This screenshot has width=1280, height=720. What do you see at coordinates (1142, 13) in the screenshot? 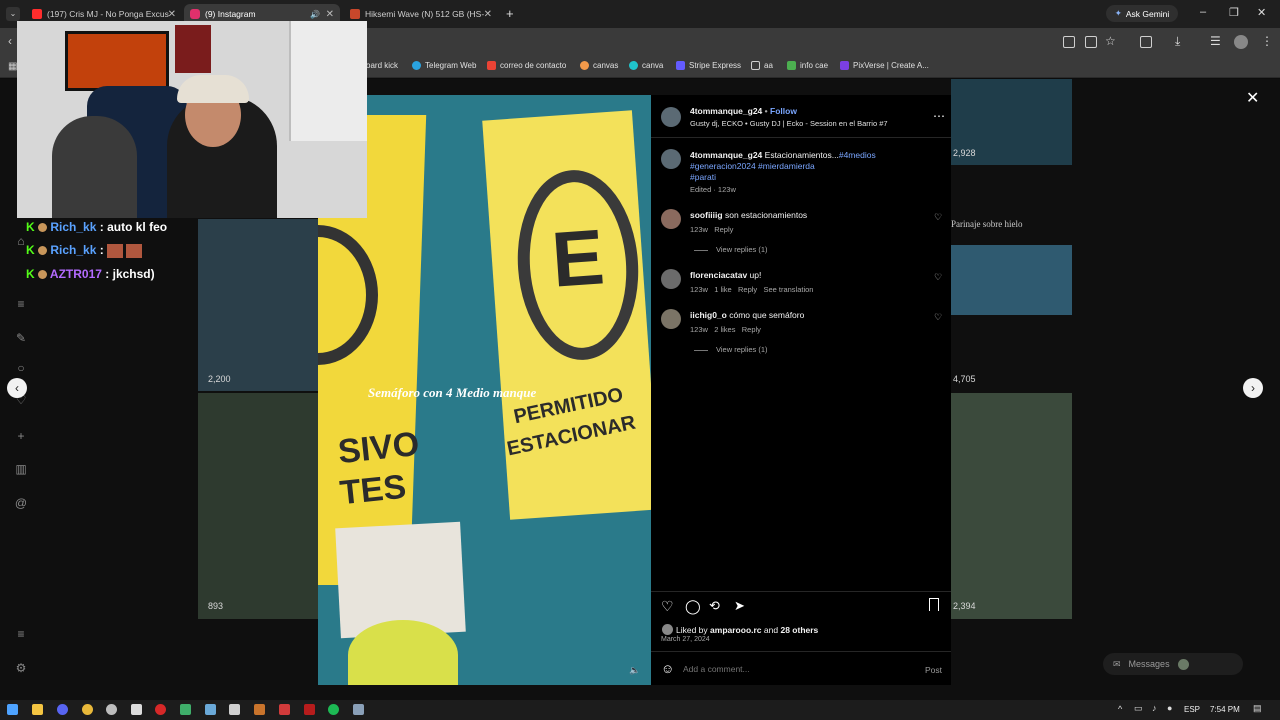
I see `ask-gemini-button: ✦ Ask Gemini` at bounding box center [1142, 13].